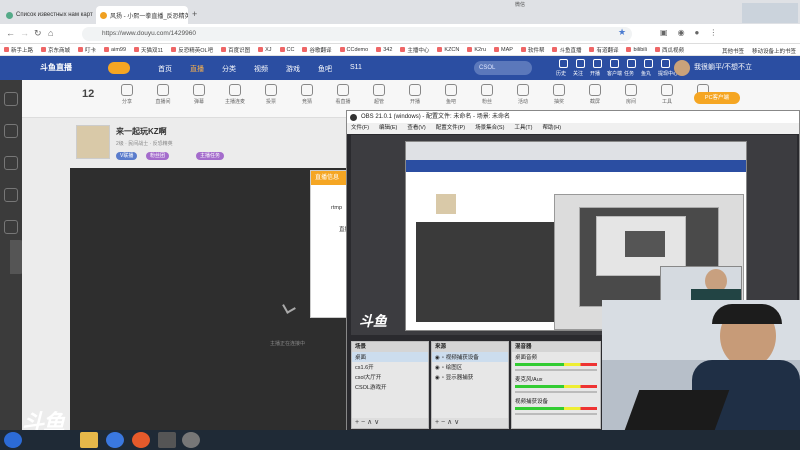 The height and width of the screenshot is (450, 800). What do you see at coordinates (167, 440) in the screenshot?
I see `game-icon` at bounding box center [167, 440].